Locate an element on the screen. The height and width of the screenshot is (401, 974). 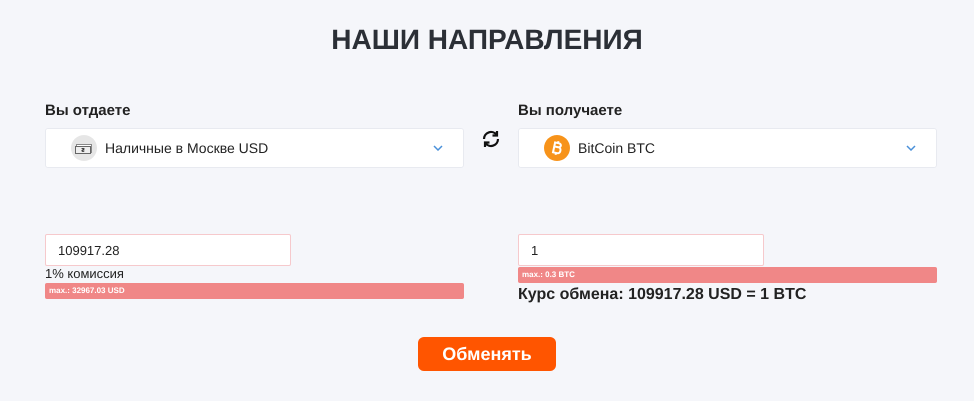
cash-icon is located at coordinates (84, 148).